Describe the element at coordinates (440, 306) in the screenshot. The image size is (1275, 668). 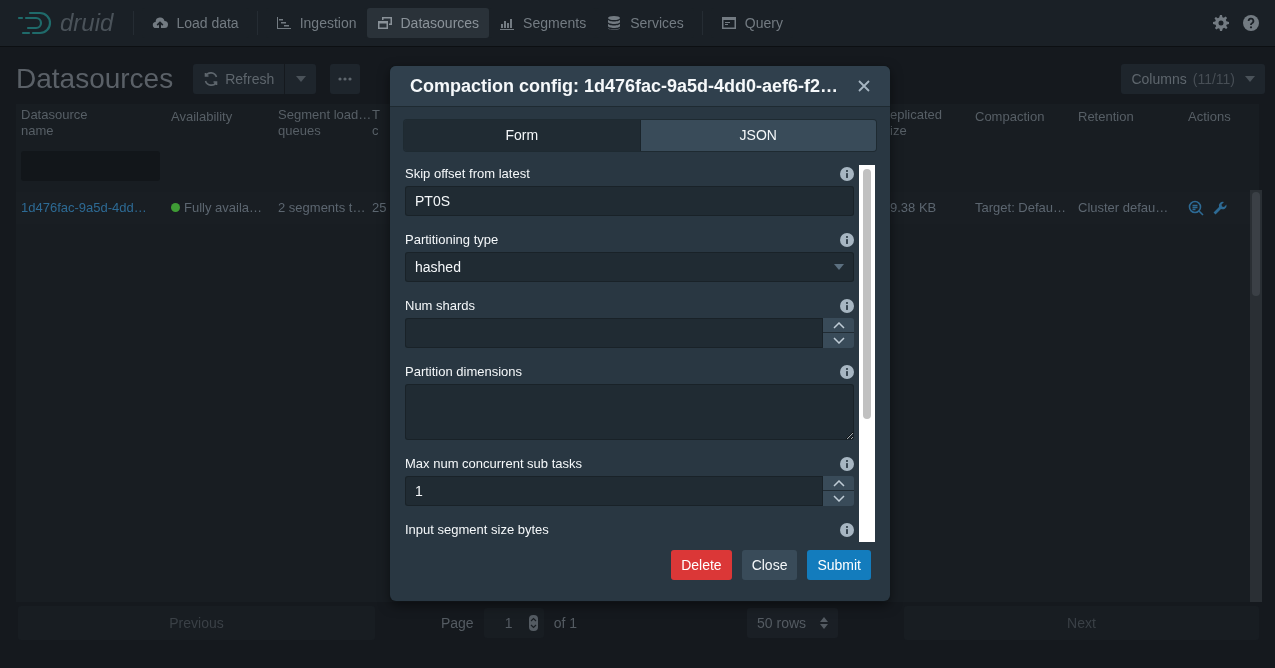
I see `field-label: Num shards` at that location.